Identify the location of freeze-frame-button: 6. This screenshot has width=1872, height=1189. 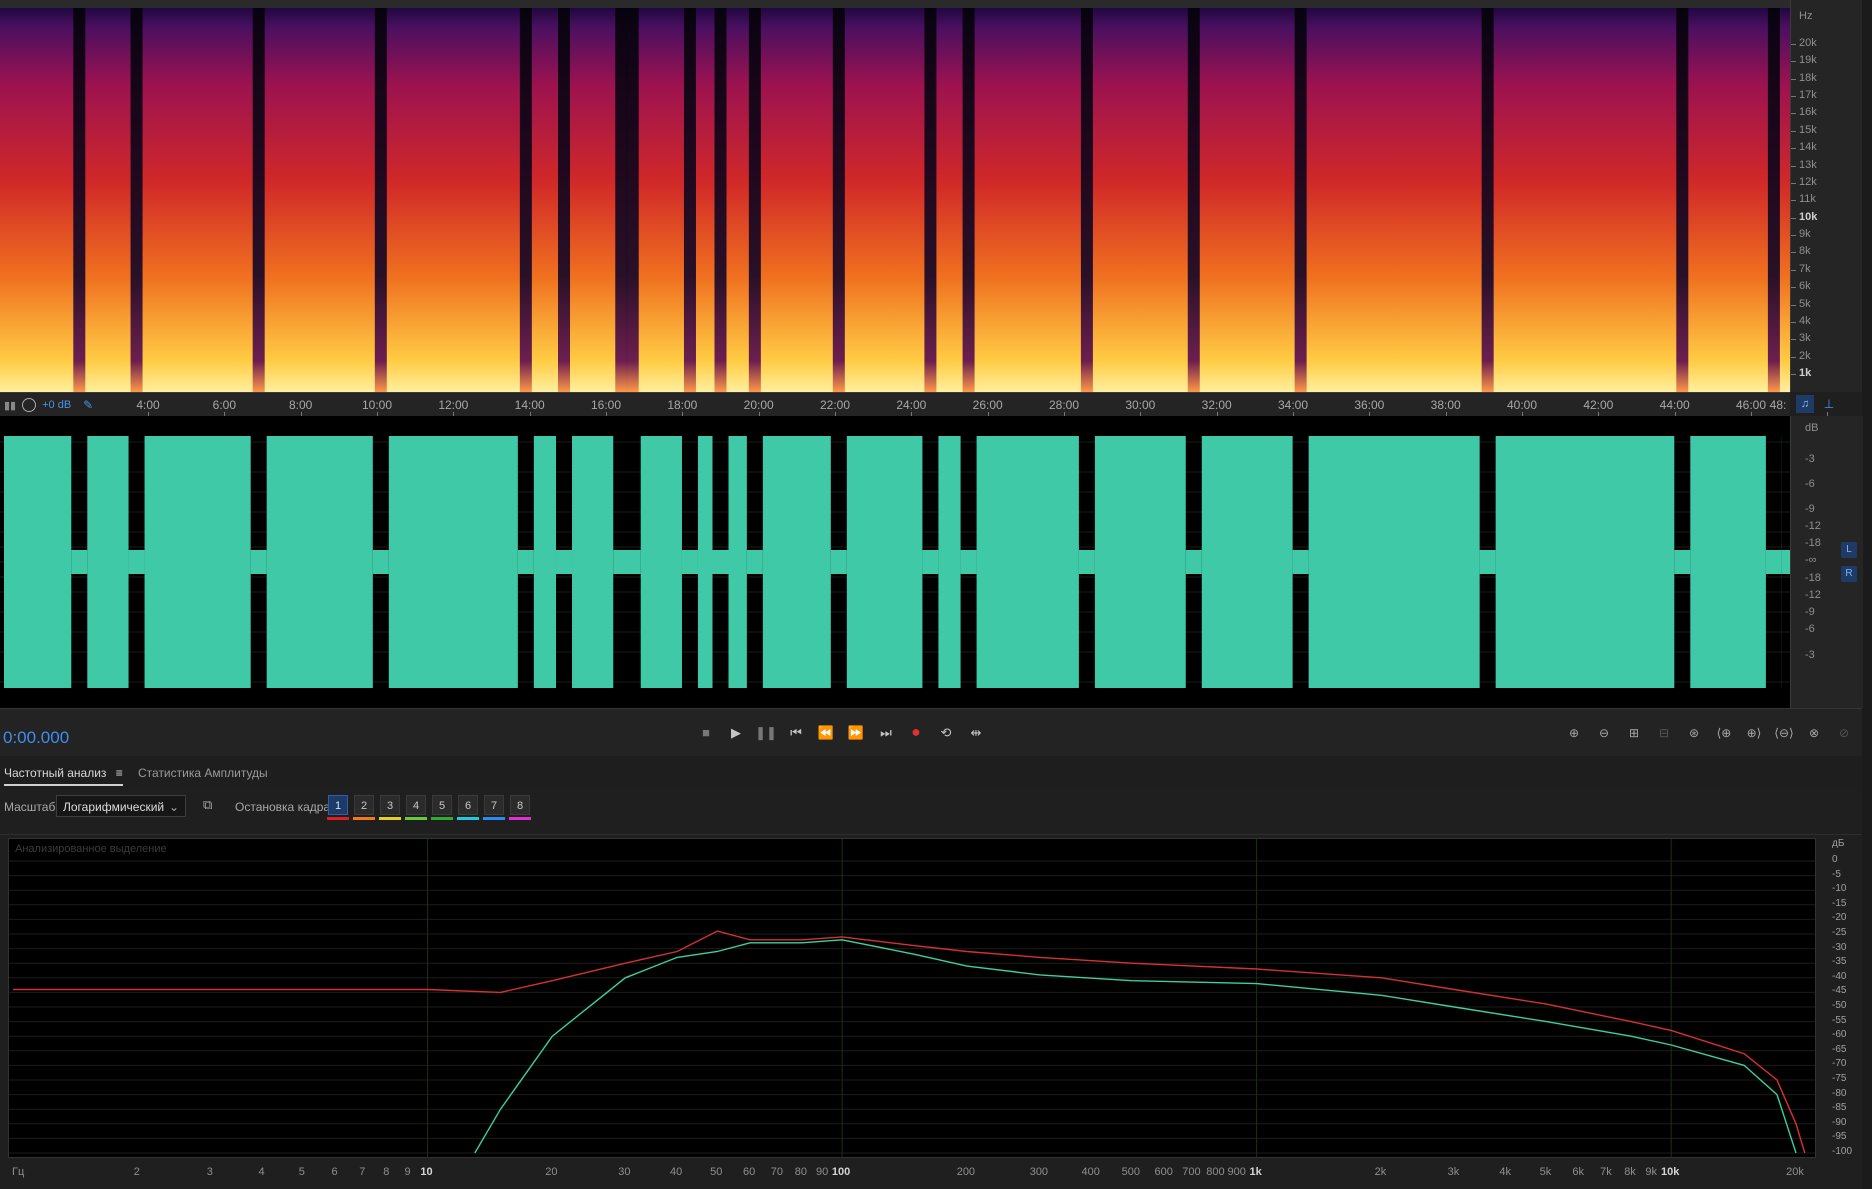
(468, 805).